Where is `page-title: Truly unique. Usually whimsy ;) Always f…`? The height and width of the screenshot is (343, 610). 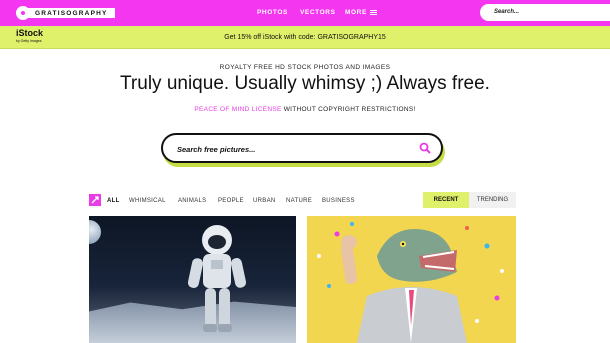
page-title: Truly unique. Usually whimsy ;) Always f… is located at coordinates (305, 83).